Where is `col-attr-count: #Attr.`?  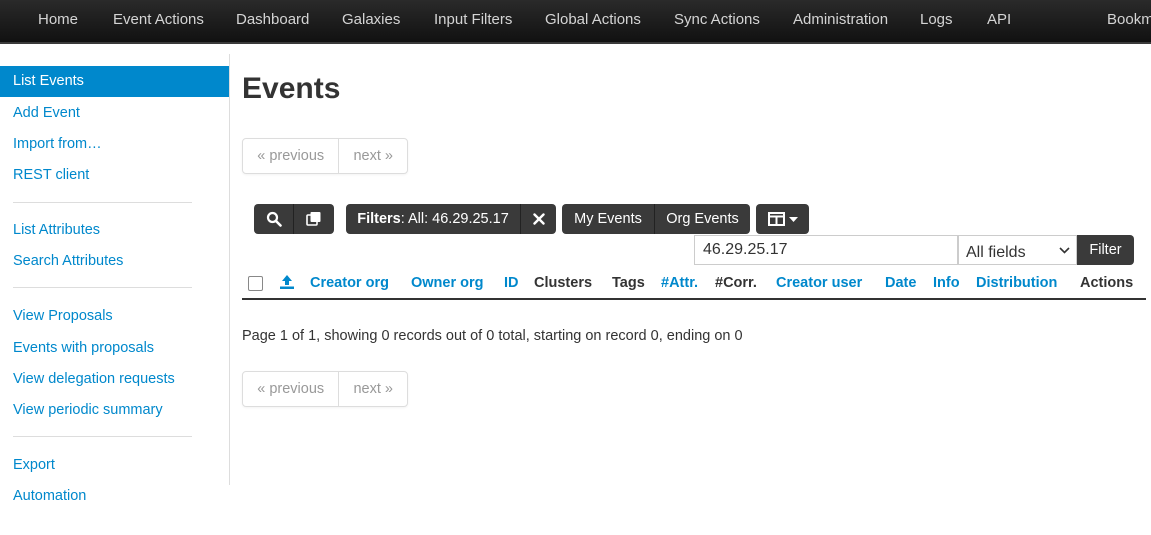 col-attr-count: #Attr. is located at coordinates (679, 283).